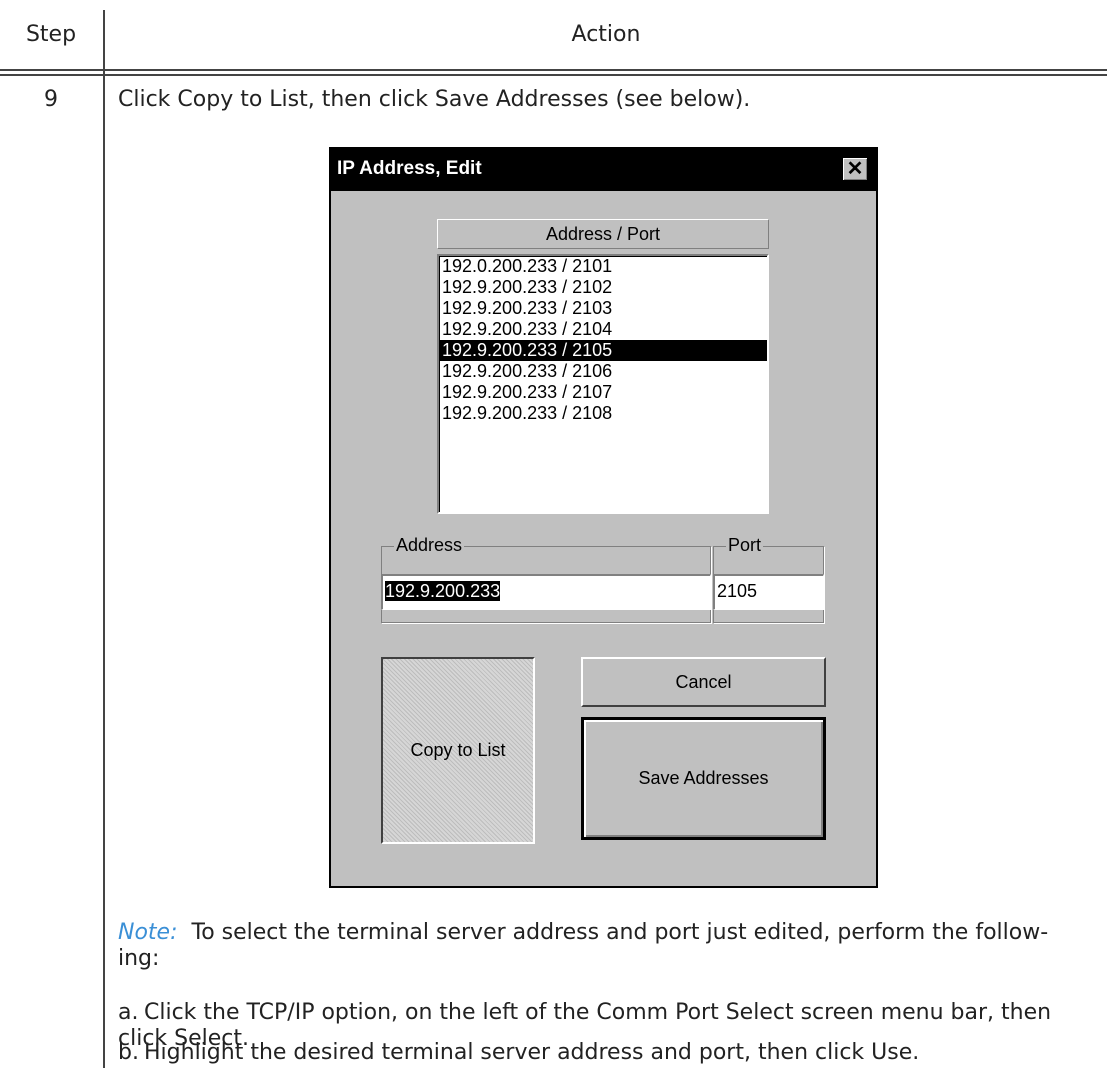 The height and width of the screenshot is (1068, 1107). What do you see at coordinates (104, 539) in the screenshot?
I see `column-divider` at bounding box center [104, 539].